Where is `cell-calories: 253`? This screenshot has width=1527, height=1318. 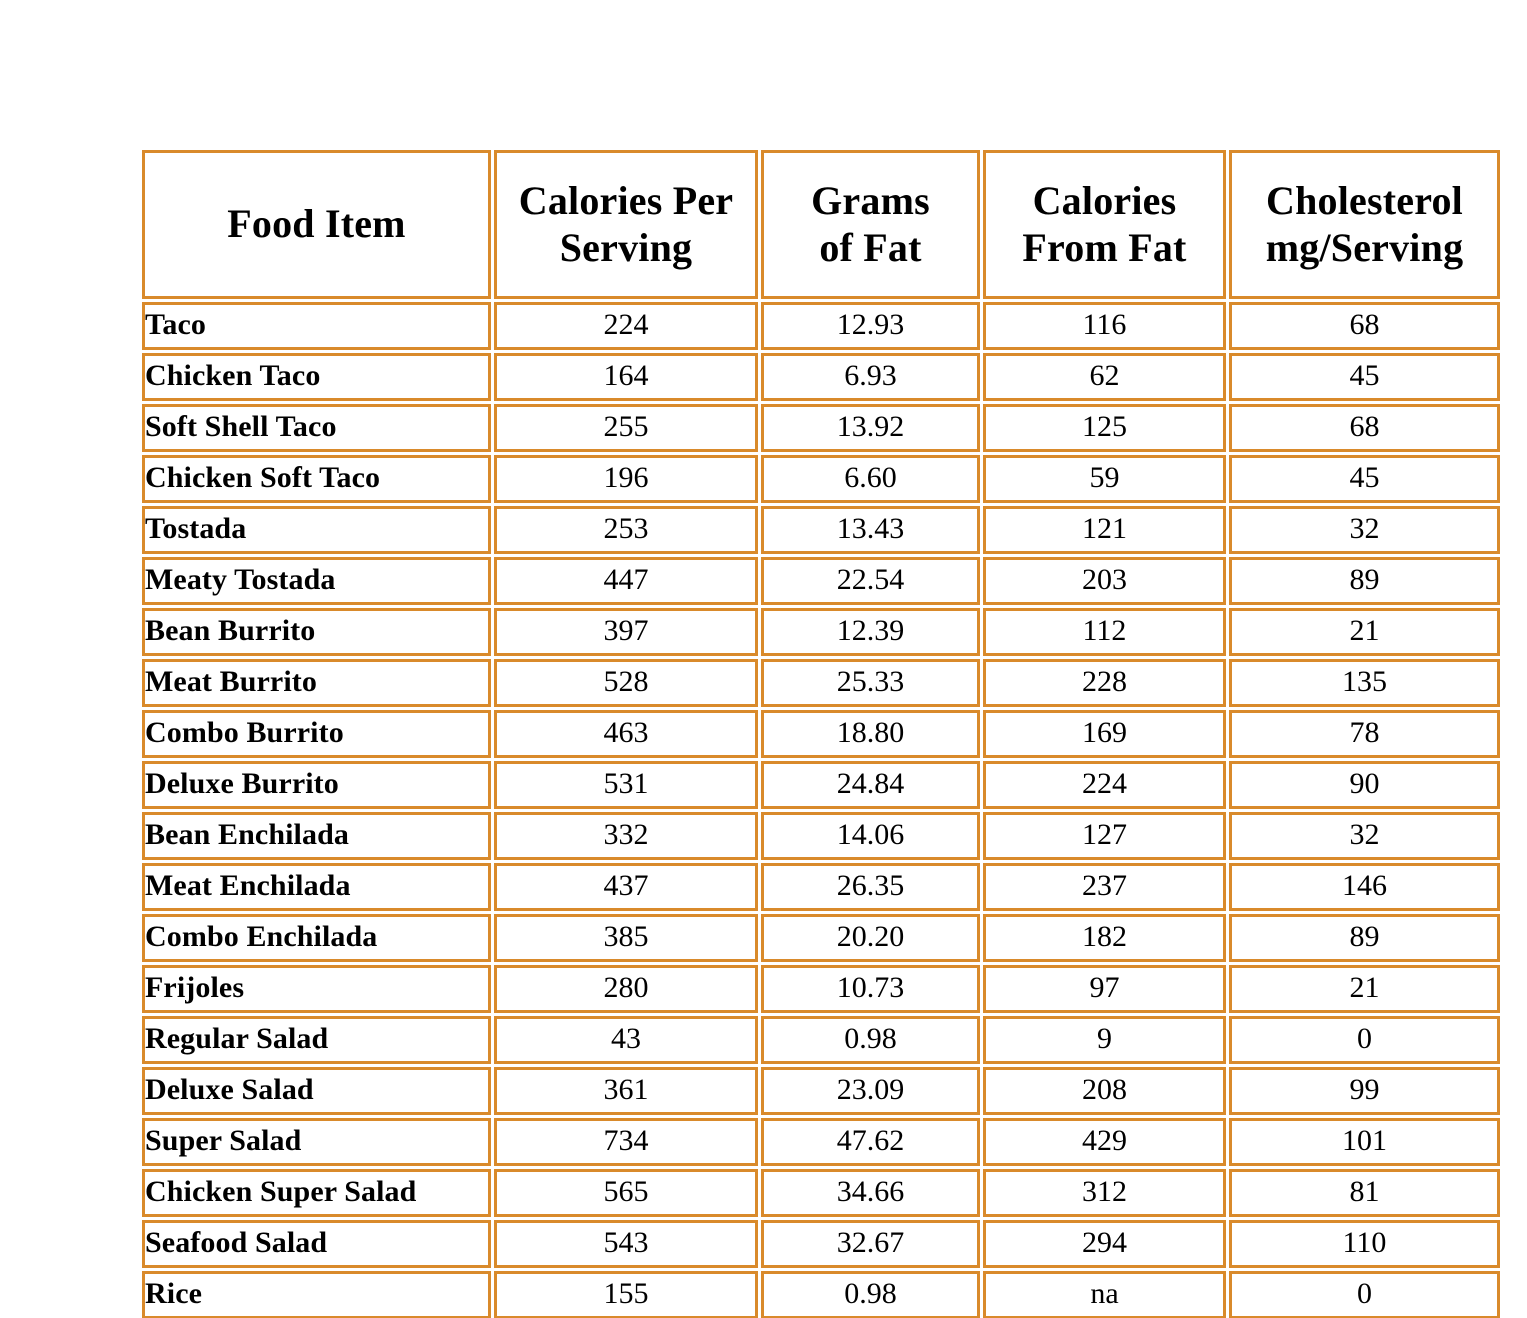 cell-calories: 253 is located at coordinates (626, 530).